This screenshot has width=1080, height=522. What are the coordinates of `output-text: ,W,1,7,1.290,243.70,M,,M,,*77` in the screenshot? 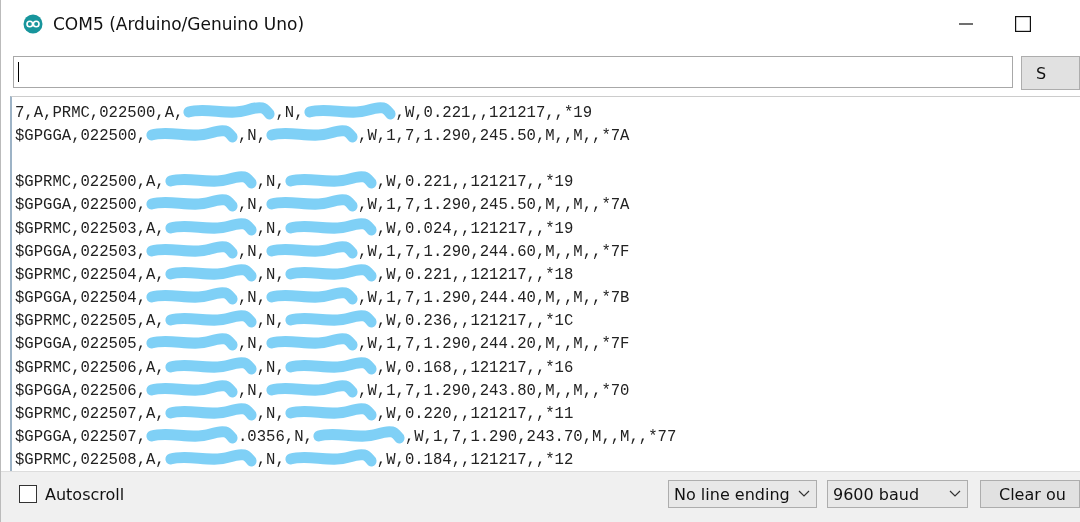 It's located at (540, 437).